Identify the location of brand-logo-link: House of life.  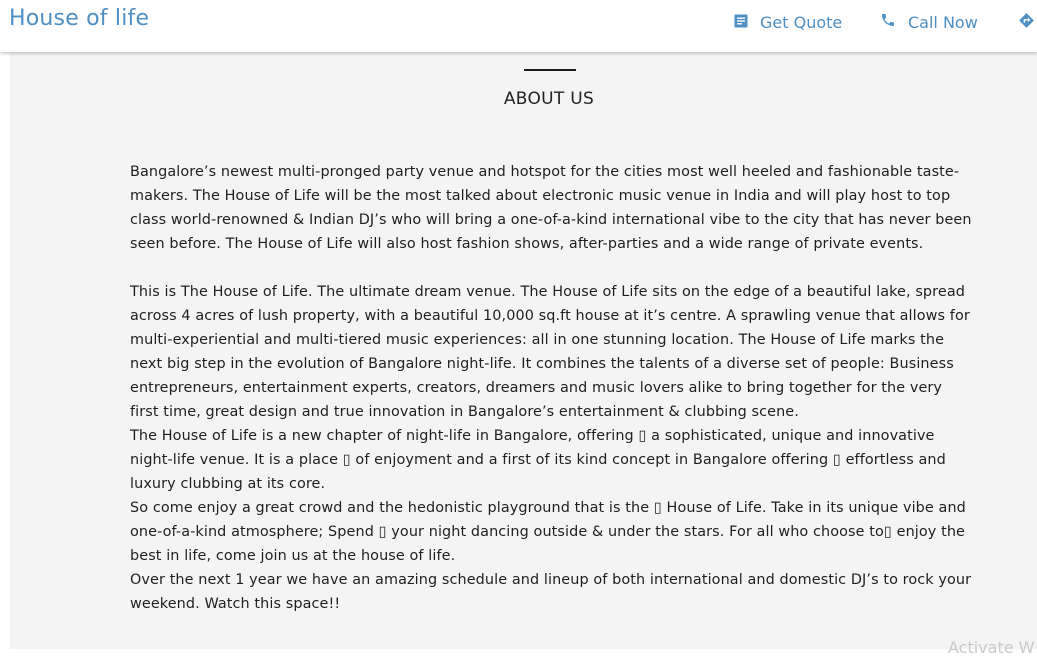
(79, 18).